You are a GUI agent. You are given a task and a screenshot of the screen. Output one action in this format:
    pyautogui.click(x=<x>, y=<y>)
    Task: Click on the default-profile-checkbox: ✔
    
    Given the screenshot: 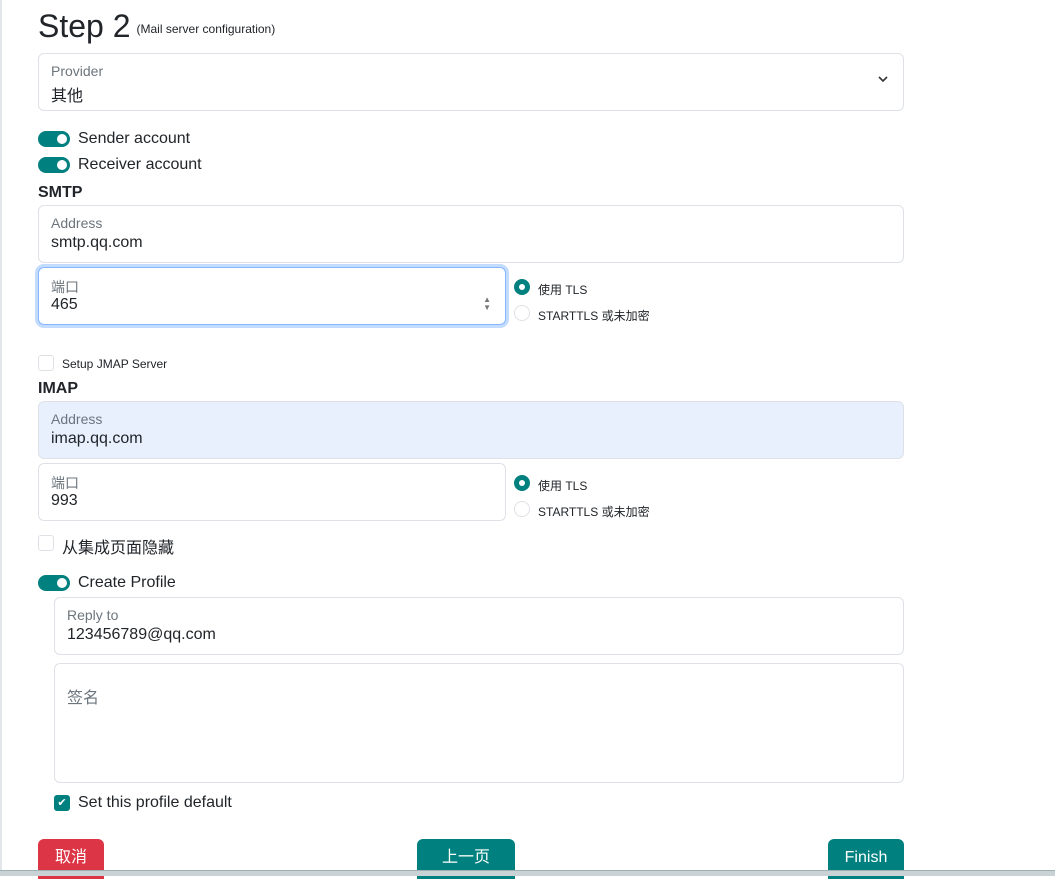 What is the action you would take?
    pyautogui.click(x=62, y=803)
    